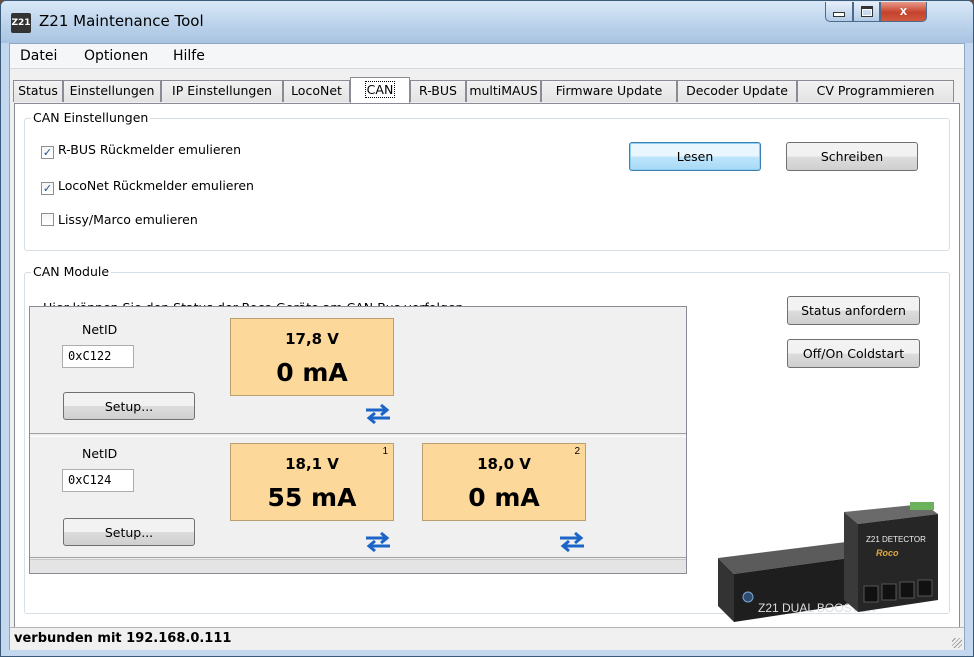 Image resolution: width=974 pixels, height=657 pixels. What do you see at coordinates (312, 464) in the screenshot?
I see `channel-voltage: 18,1 V` at bounding box center [312, 464].